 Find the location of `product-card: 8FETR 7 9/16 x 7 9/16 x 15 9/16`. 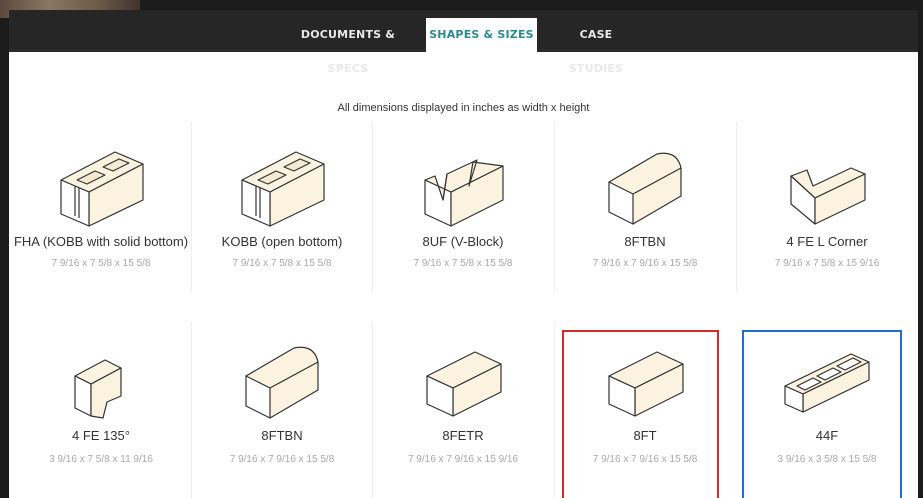

product-card: 8FETR 7 9/16 x 7 9/16 x 15 9/16 is located at coordinates (463, 402).